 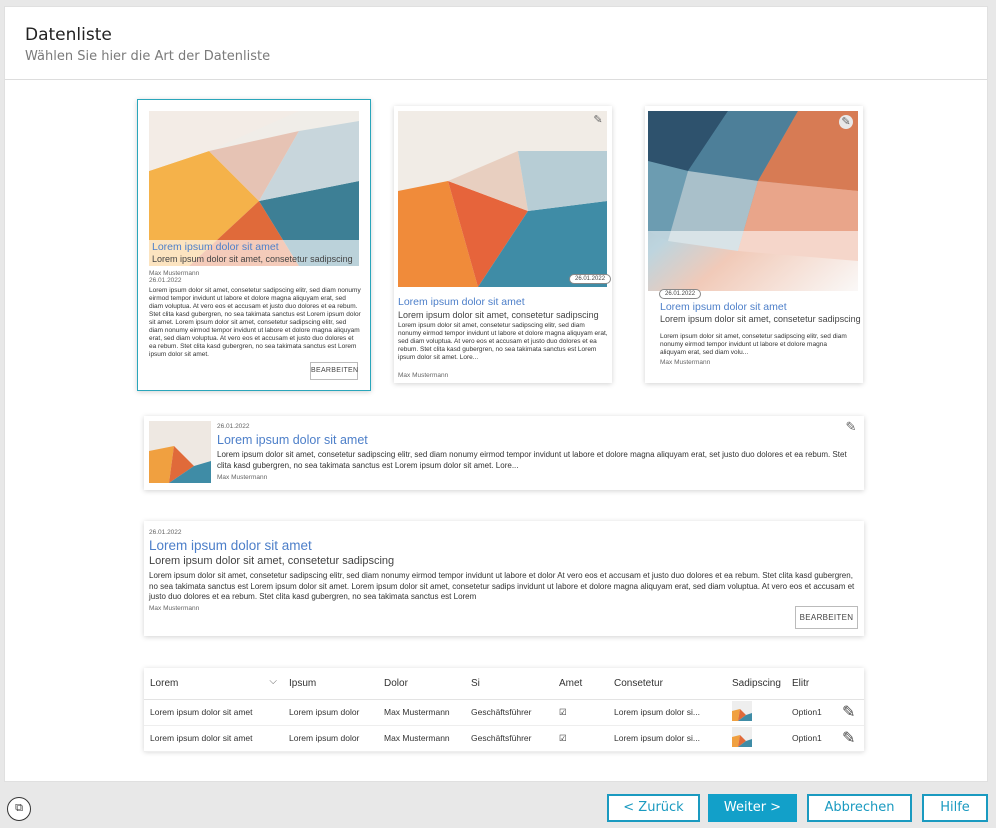 I want to click on column-header: Sadipscing, so click(x=756, y=684).